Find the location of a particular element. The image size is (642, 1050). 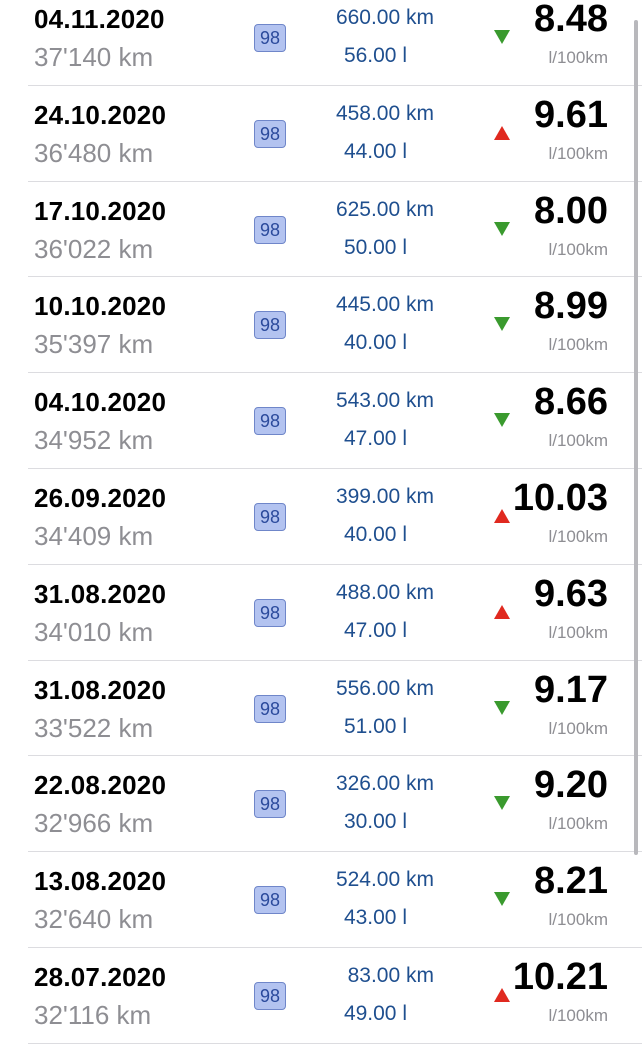

entry-odometer: 35'397 km is located at coordinates (94, 344).